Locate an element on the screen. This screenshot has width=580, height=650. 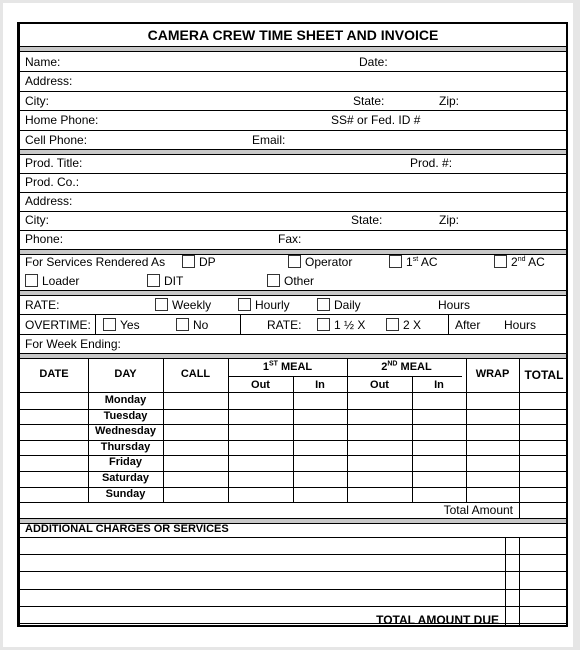
overtime-no: No is located at coordinates (192, 325).